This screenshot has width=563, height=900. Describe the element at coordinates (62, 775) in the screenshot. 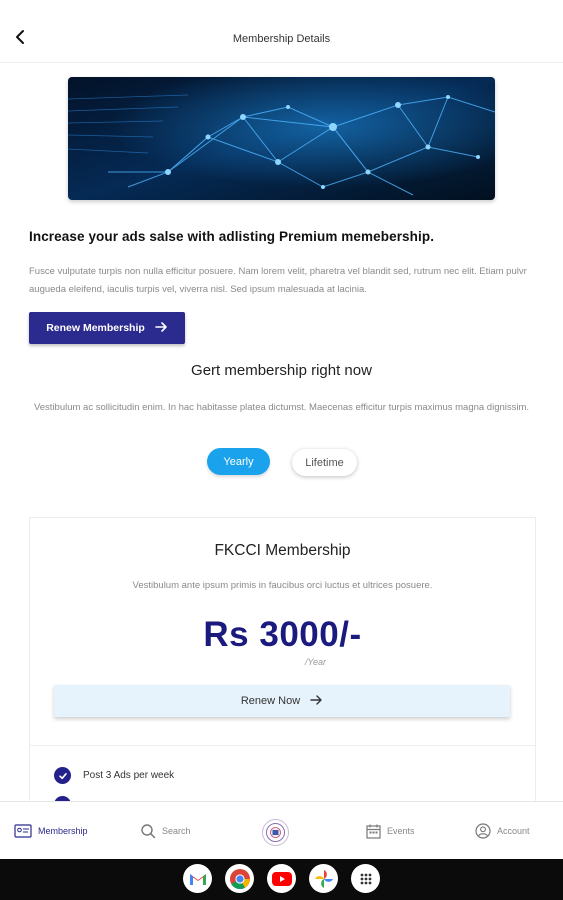

I see `check-circle-icon` at that location.